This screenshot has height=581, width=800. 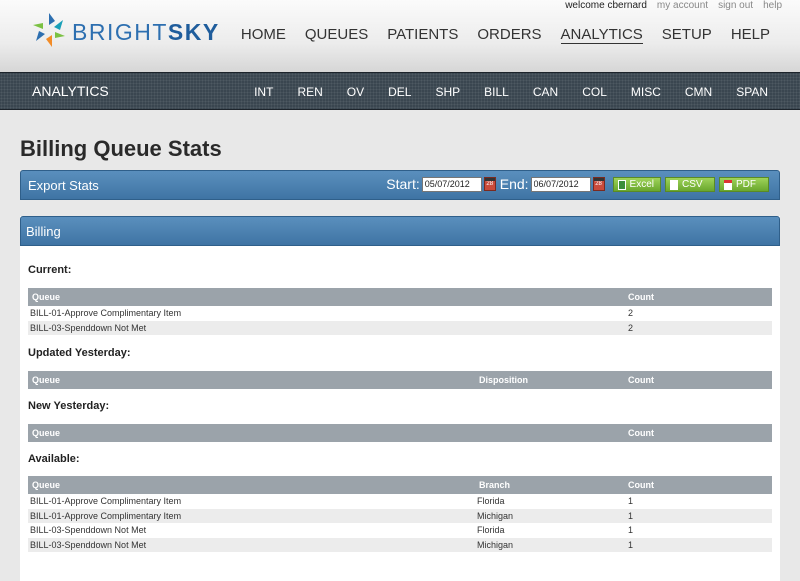 I want to click on table-header: Queue Disposition Count, so click(x=400, y=380).